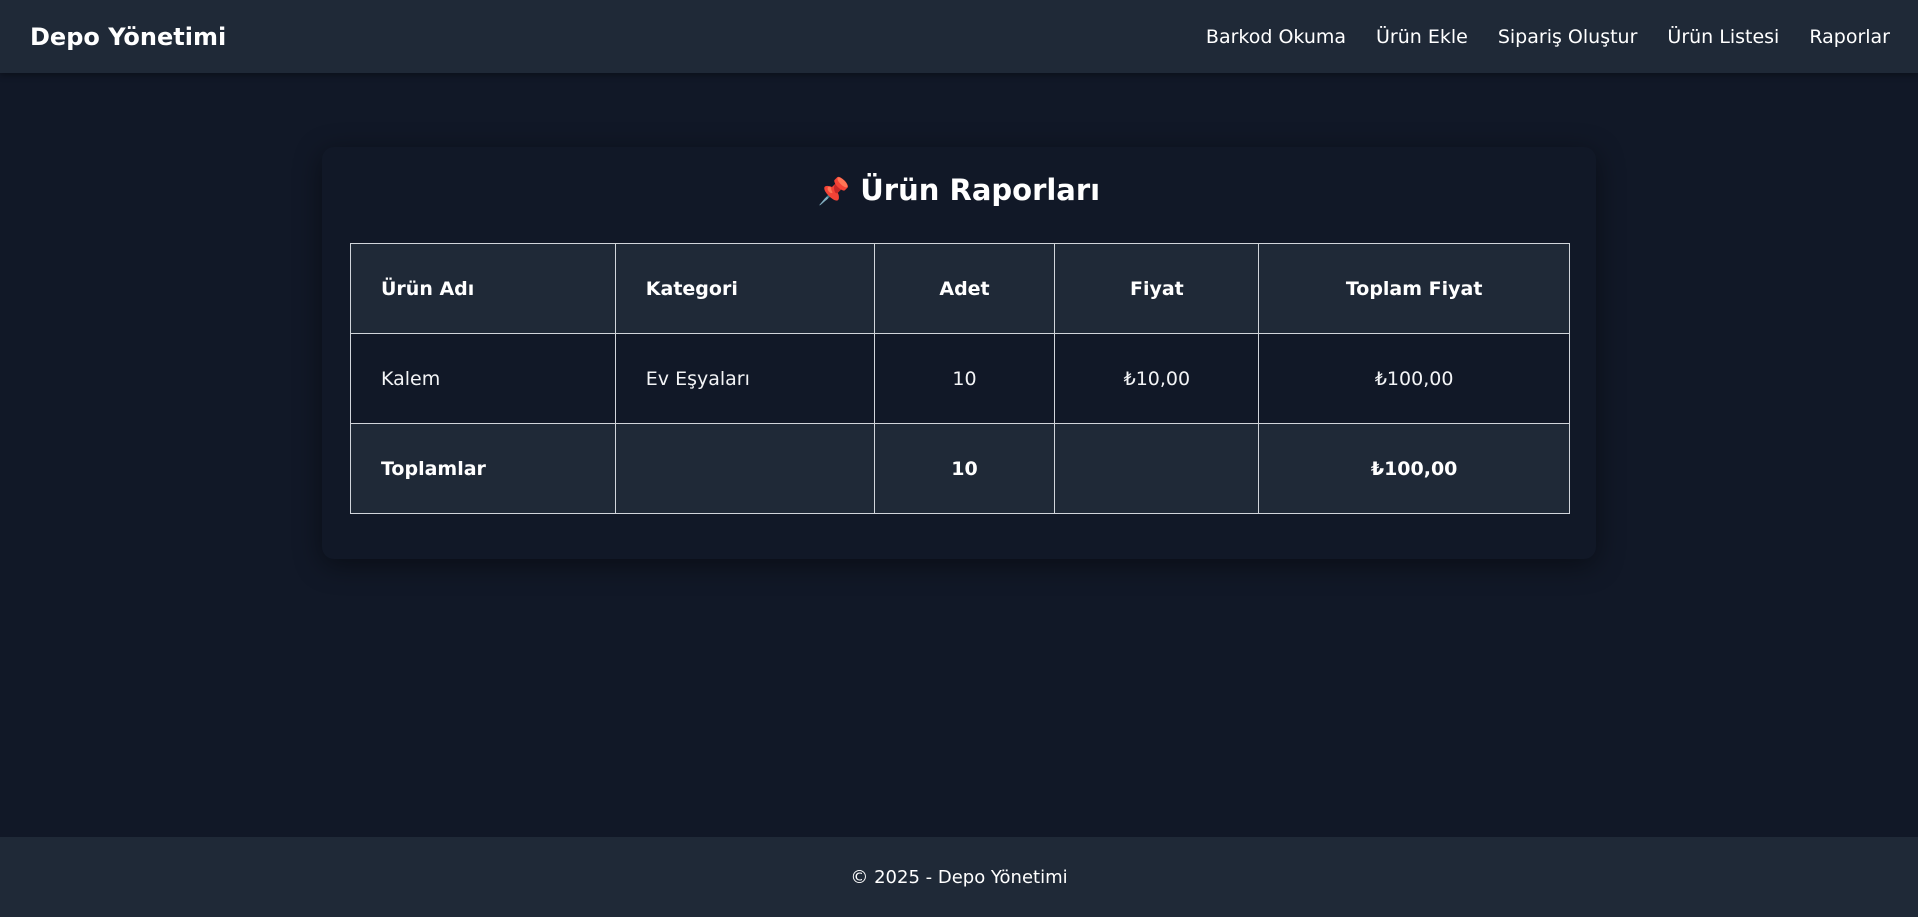 Image resolution: width=1918 pixels, height=917 pixels. I want to click on cell-price: ₺10,00, so click(1157, 378).